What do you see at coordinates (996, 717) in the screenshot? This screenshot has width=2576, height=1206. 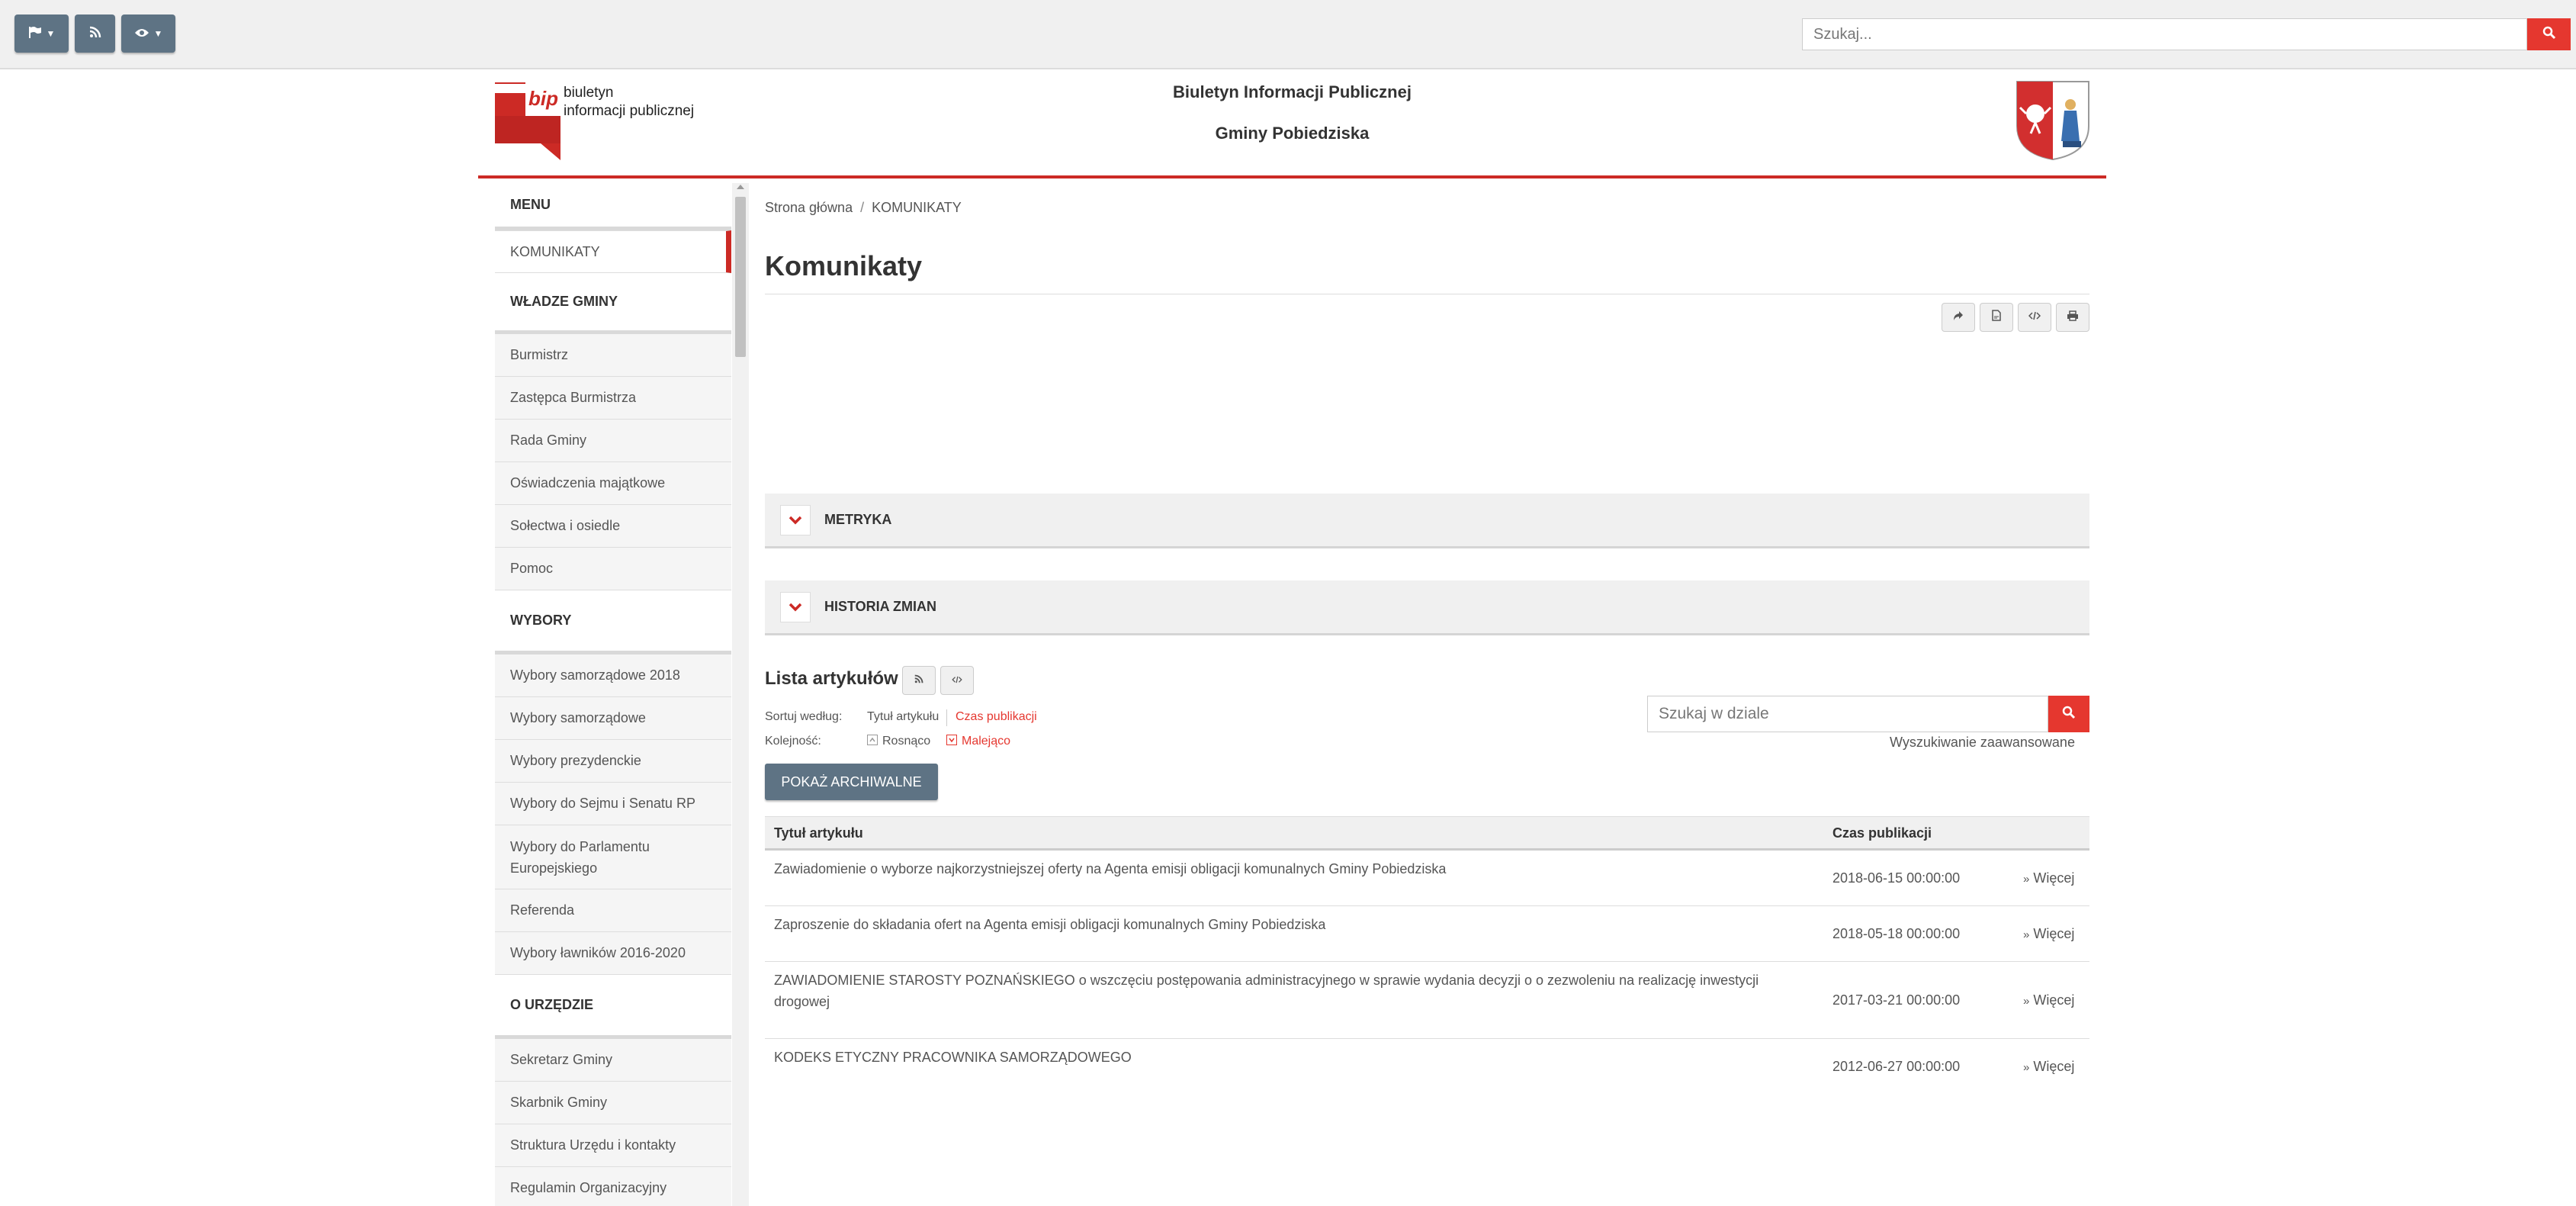 I see `sort-by-date-link: Czas publikacji` at bounding box center [996, 717].